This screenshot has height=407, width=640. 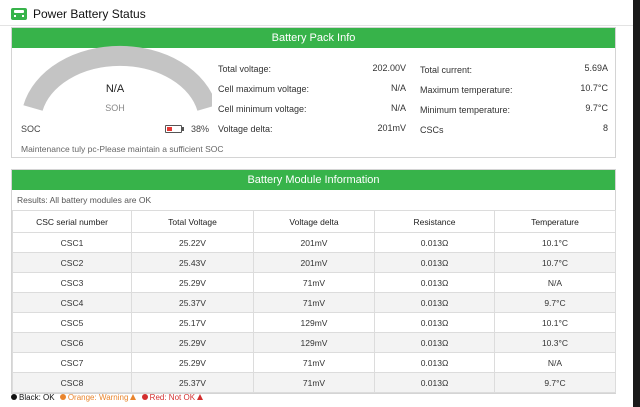 What do you see at coordinates (605, 128) in the screenshot?
I see `cscs-value: 8` at bounding box center [605, 128].